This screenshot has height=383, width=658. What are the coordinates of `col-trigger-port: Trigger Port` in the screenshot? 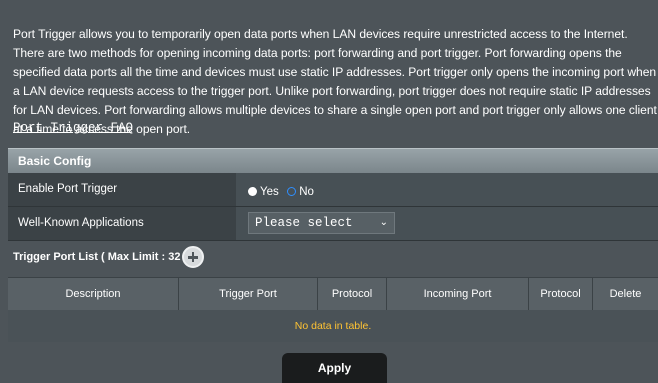 It's located at (248, 294).